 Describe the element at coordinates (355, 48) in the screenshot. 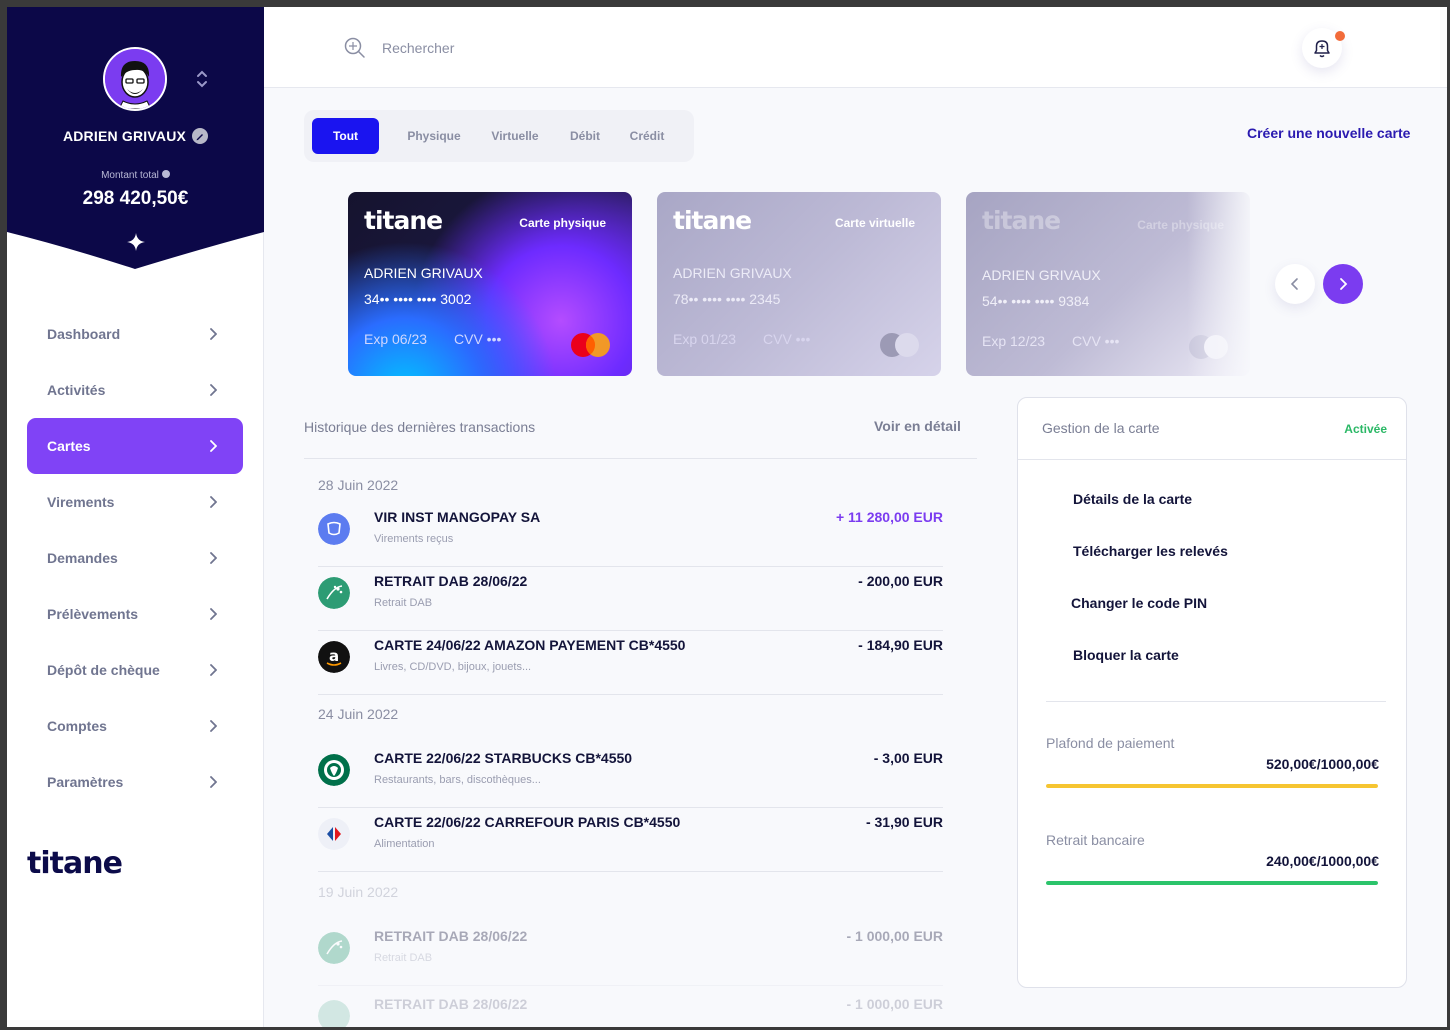

I see `search-icon` at that location.